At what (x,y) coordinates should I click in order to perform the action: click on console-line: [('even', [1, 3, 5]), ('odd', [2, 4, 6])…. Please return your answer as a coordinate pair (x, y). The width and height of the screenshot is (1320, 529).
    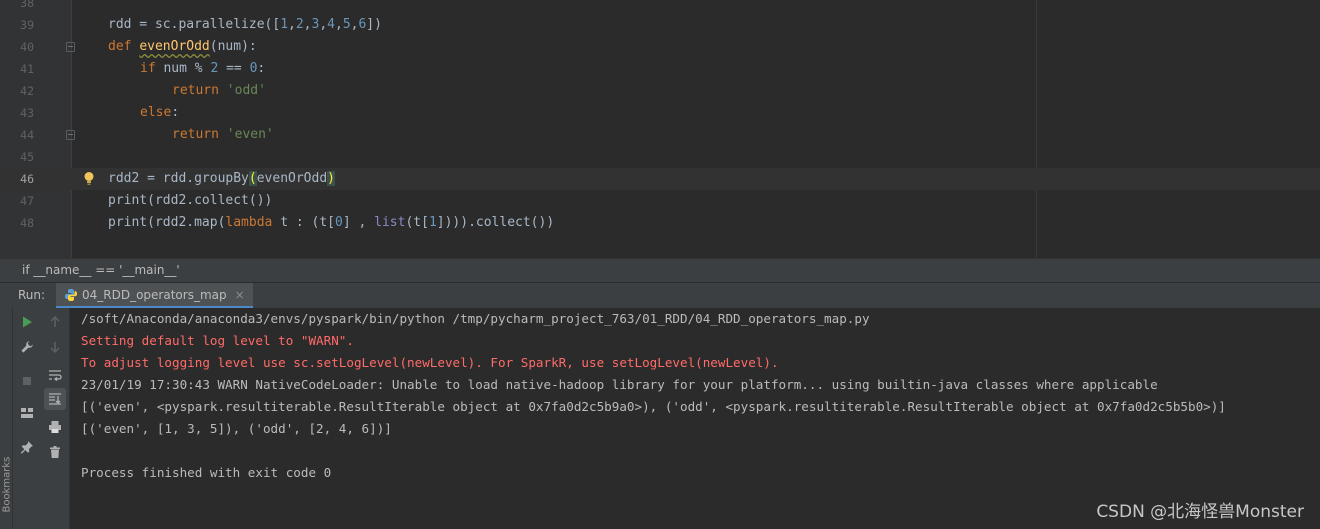
    Looking at the image, I should click on (236, 428).